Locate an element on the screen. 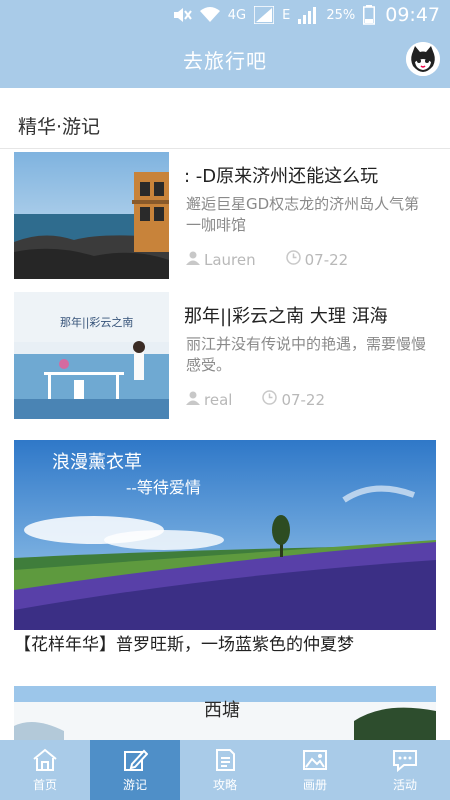 The height and width of the screenshot is (800, 450). feature-title: 【花样年华】普罗旺斯，一场蓝紫色的仲夏梦 is located at coordinates (184, 642).